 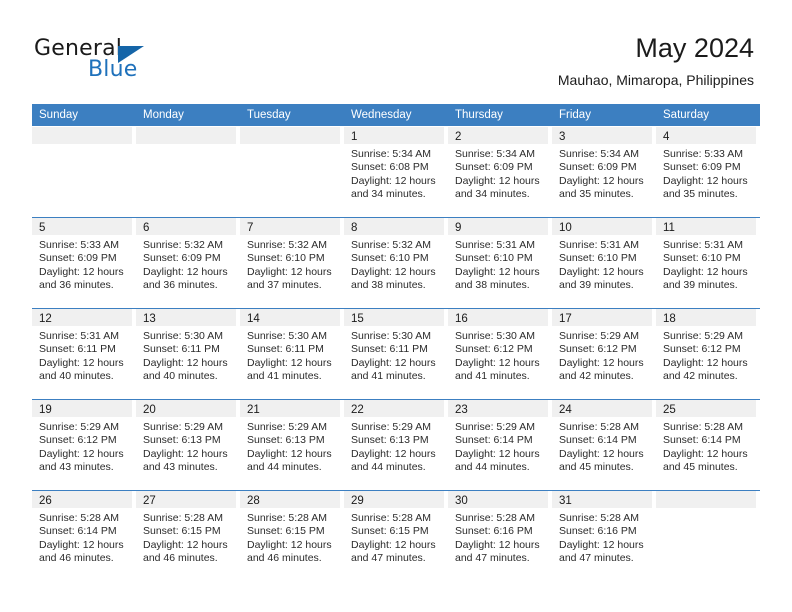 What do you see at coordinates (703, 245) in the screenshot?
I see `sunrise-text: Sunrise: 5:31 AM` at bounding box center [703, 245].